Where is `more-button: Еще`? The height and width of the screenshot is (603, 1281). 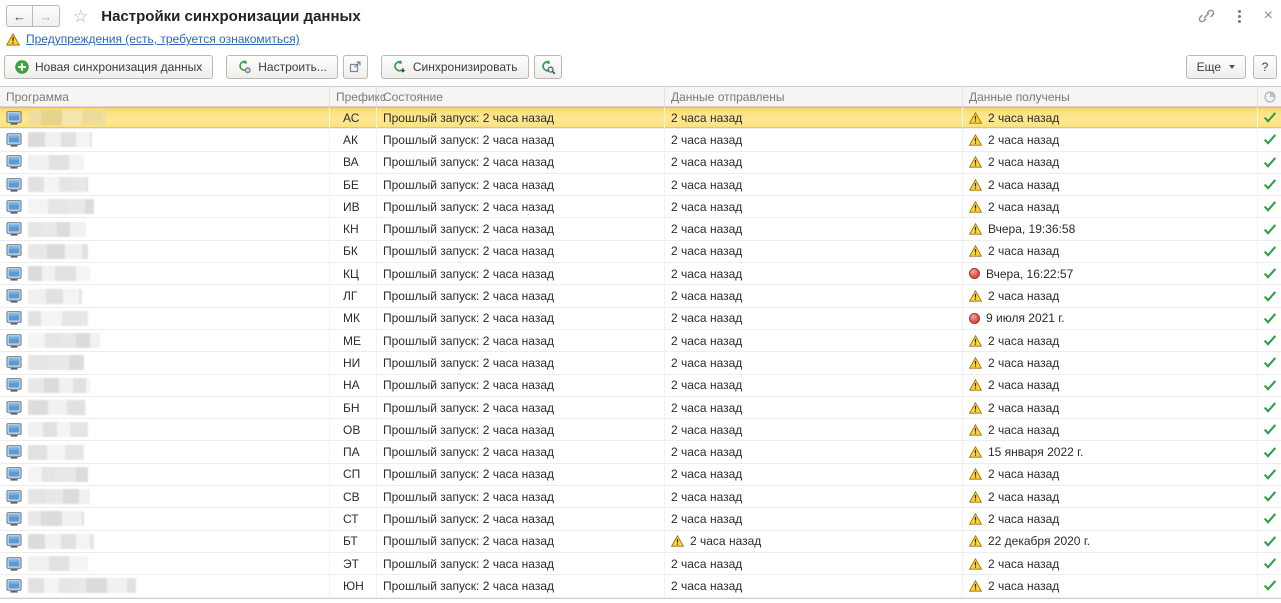
more-button: Еще is located at coordinates (1215, 67).